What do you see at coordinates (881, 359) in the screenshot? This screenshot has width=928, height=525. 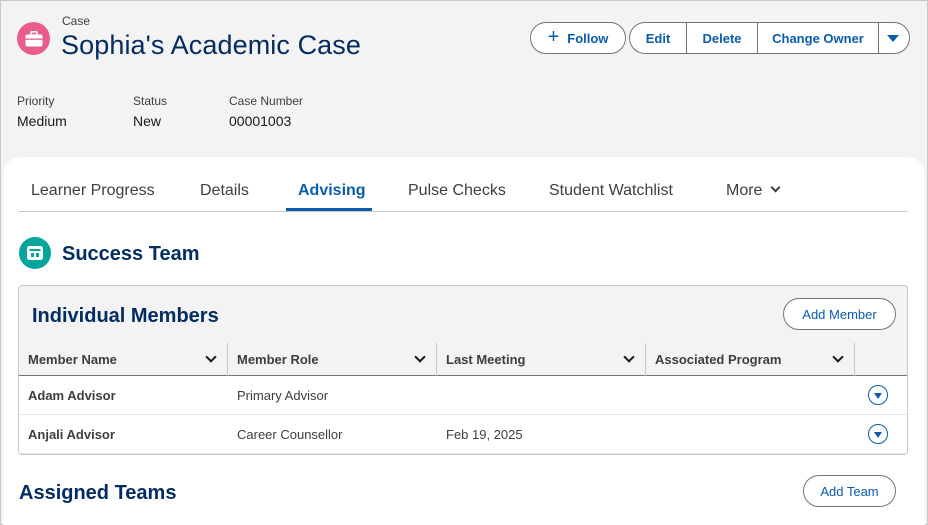 I see `column-header-actions` at bounding box center [881, 359].